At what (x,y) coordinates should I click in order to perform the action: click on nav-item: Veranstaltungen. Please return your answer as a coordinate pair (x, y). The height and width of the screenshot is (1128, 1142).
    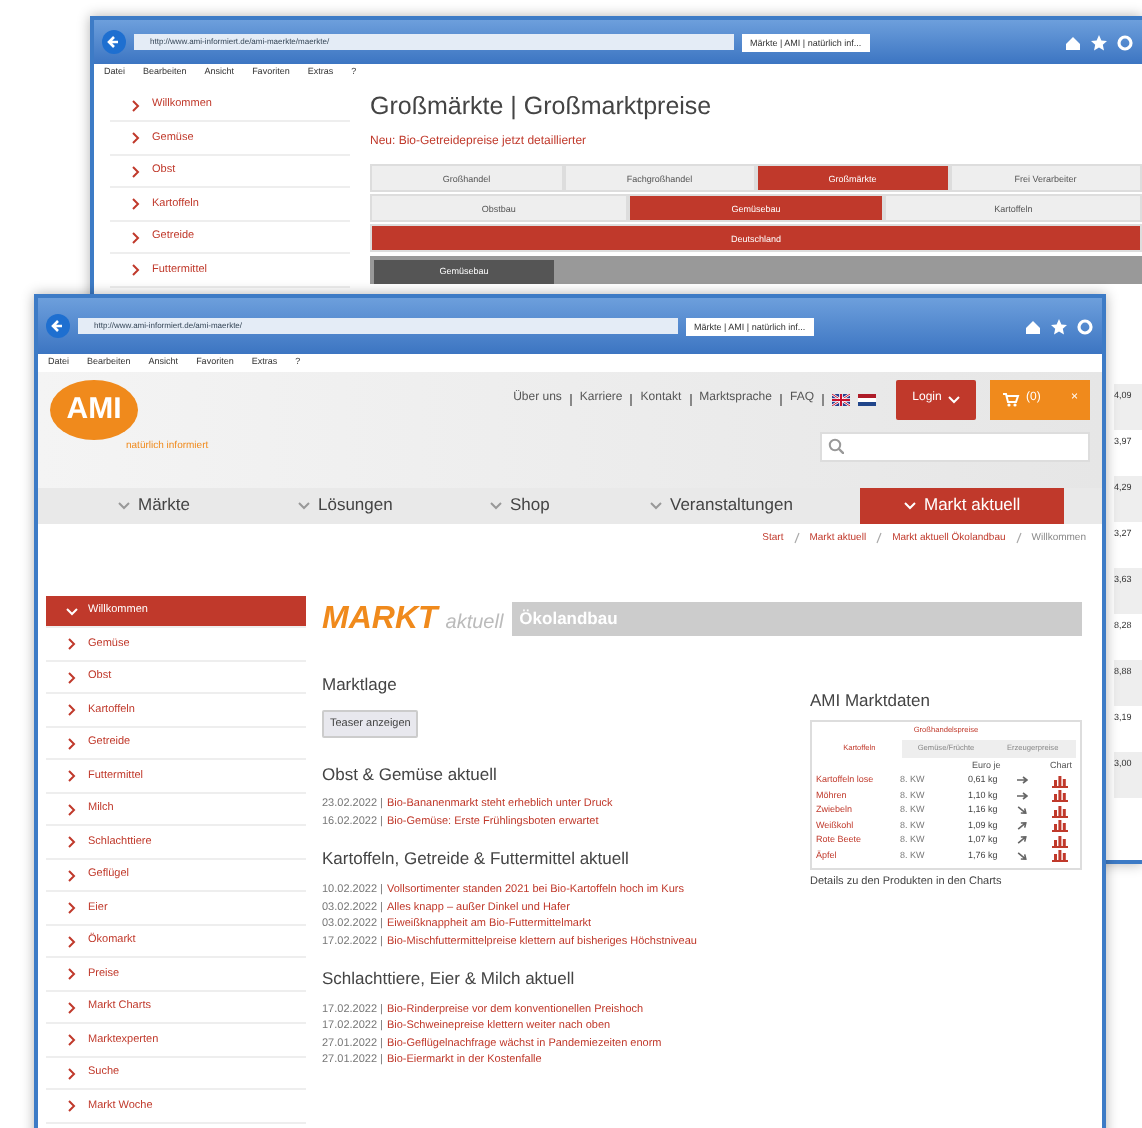
    Looking at the image, I should click on (755, 505).